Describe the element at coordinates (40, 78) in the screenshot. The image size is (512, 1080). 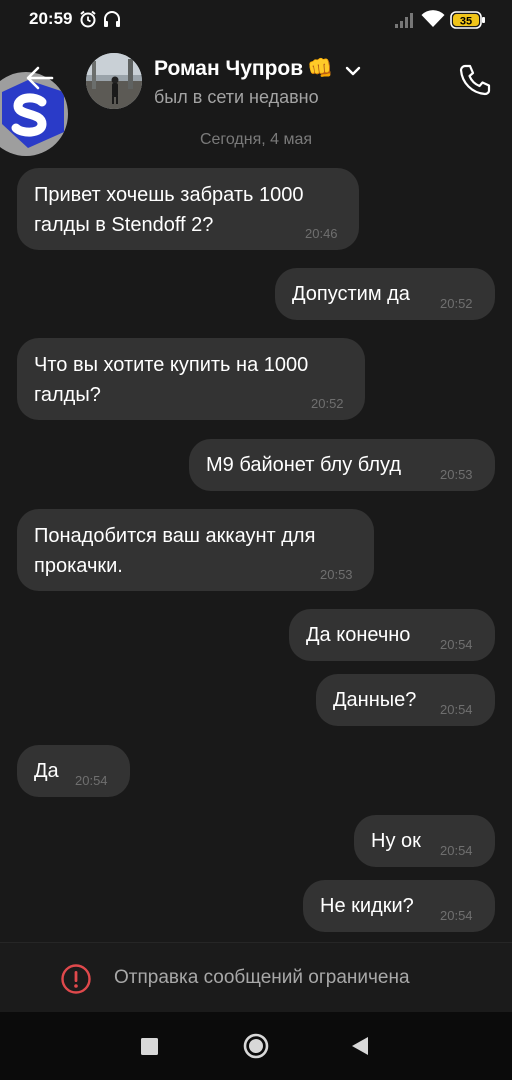
I see `back-arrow-icon` at that location.